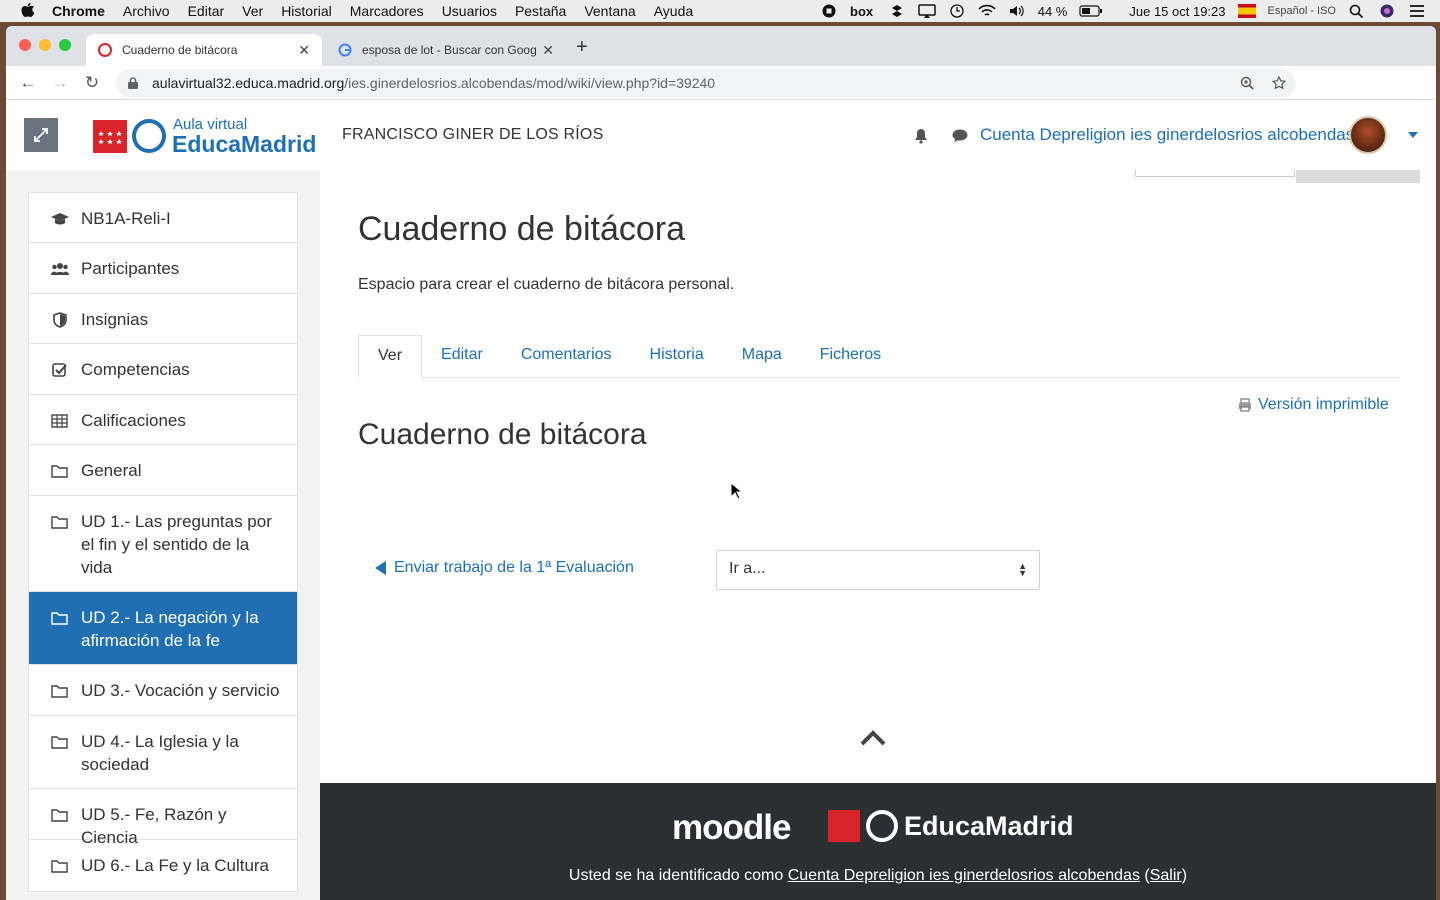 This screenshot has width=1440, height=900. What do you see at coordinates (731, 828) in the screenshot?
I see `moodle-logo: moodle` at bounding box center [731, 828].